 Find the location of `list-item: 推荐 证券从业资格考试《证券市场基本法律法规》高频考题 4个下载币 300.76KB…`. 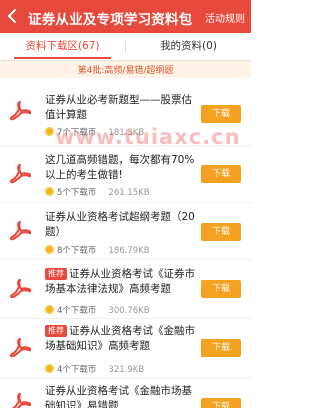

list-item: 推荐 证券从业资格考试《证券市场基本法律法规》高频考题 4个下载币 300.76KB… is located at coordinates (125, 289).